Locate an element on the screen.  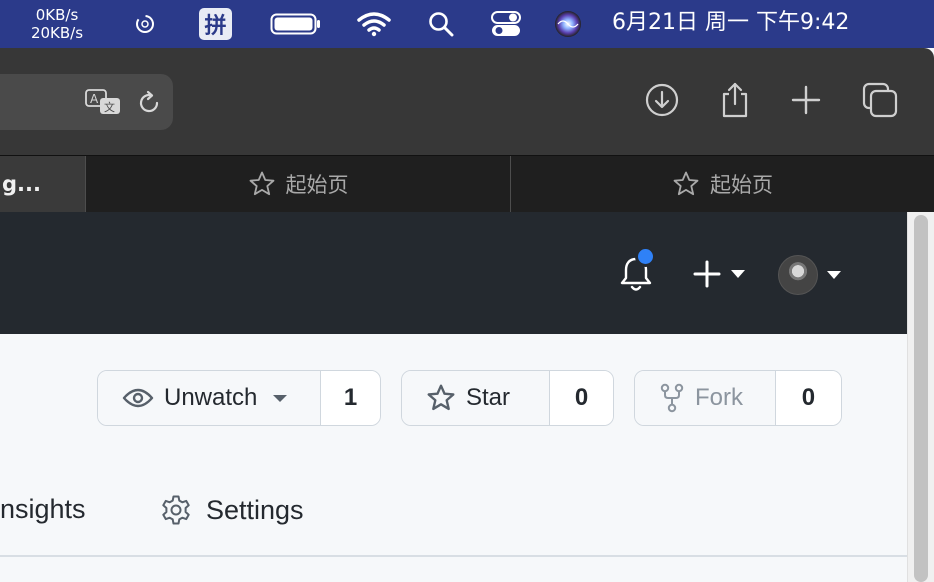
fork-label: Fork is located at coordinates (719, 397).